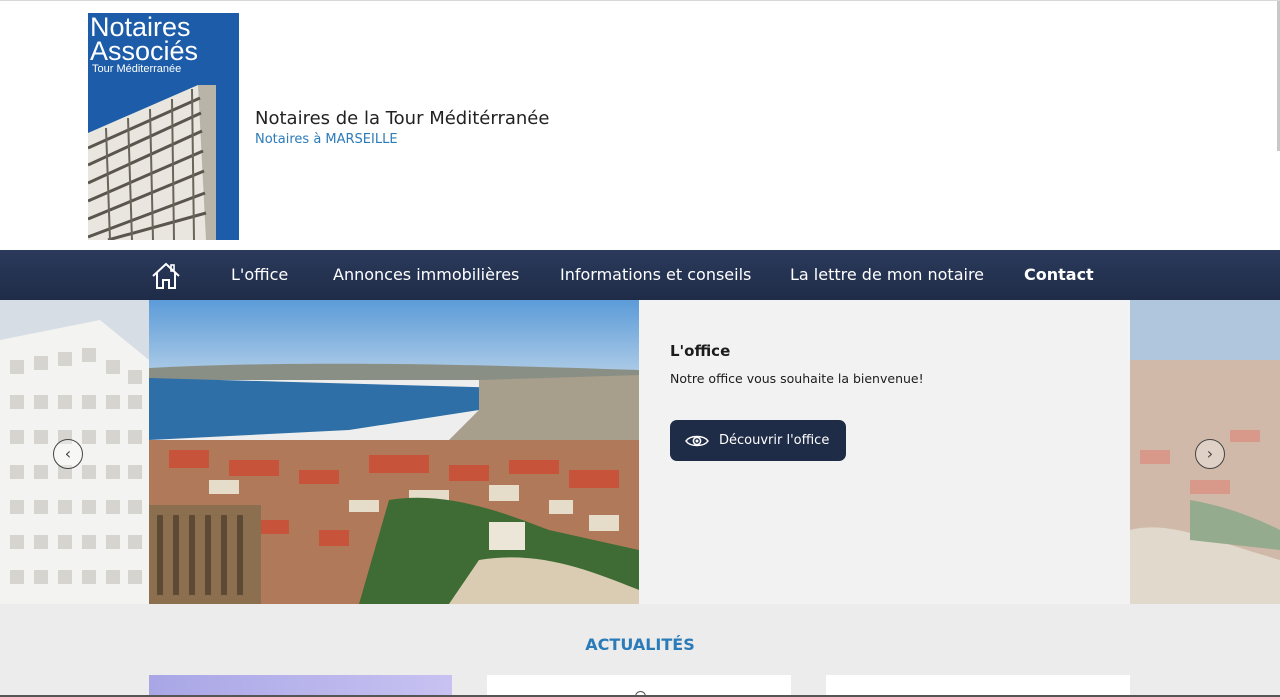  What do you see at coordinates (774, 440) in the screenshot?
I see `discover-office-label: Découvrir l'office` at bounding box center [774, 440].